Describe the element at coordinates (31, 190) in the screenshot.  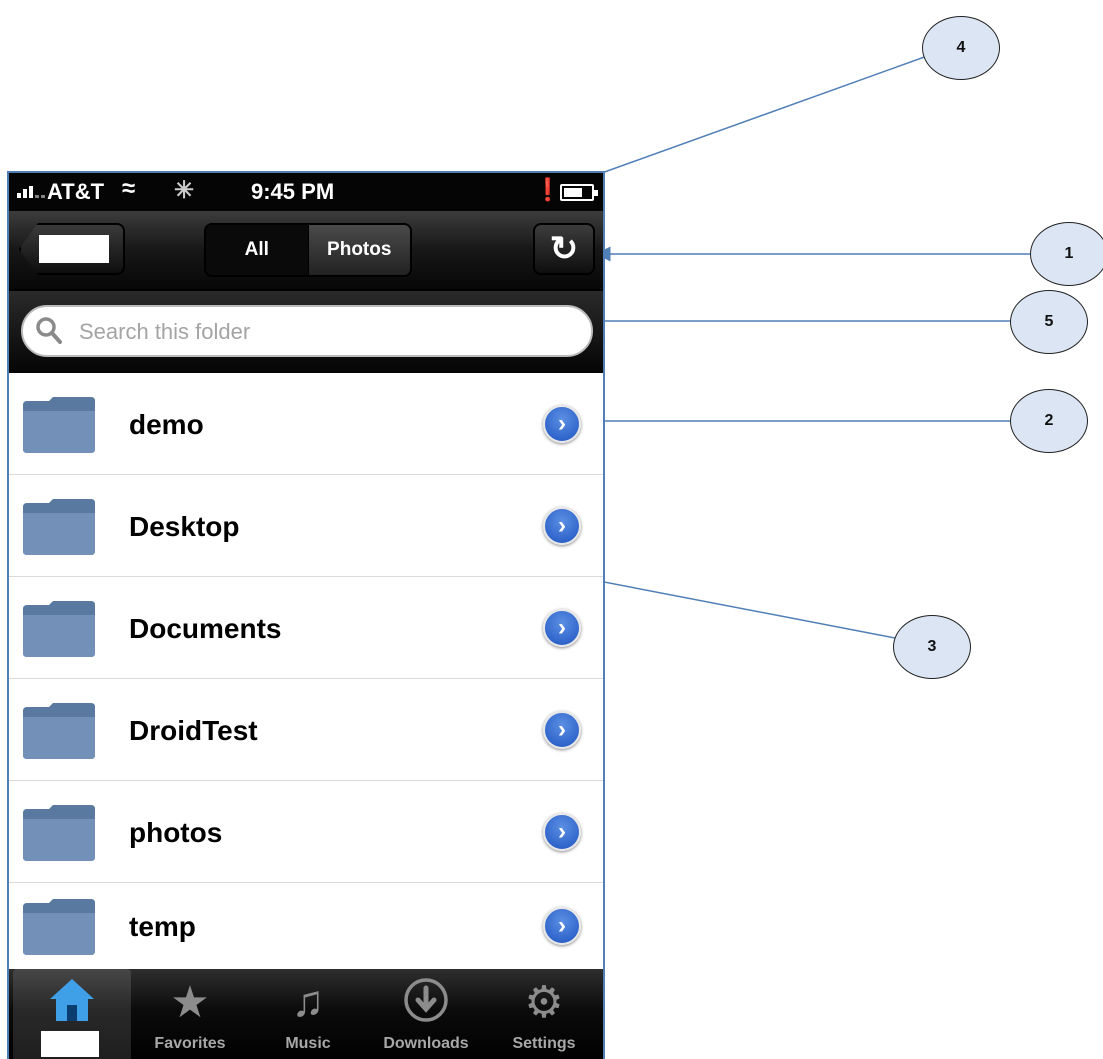
I see `signal-icon` at that location.